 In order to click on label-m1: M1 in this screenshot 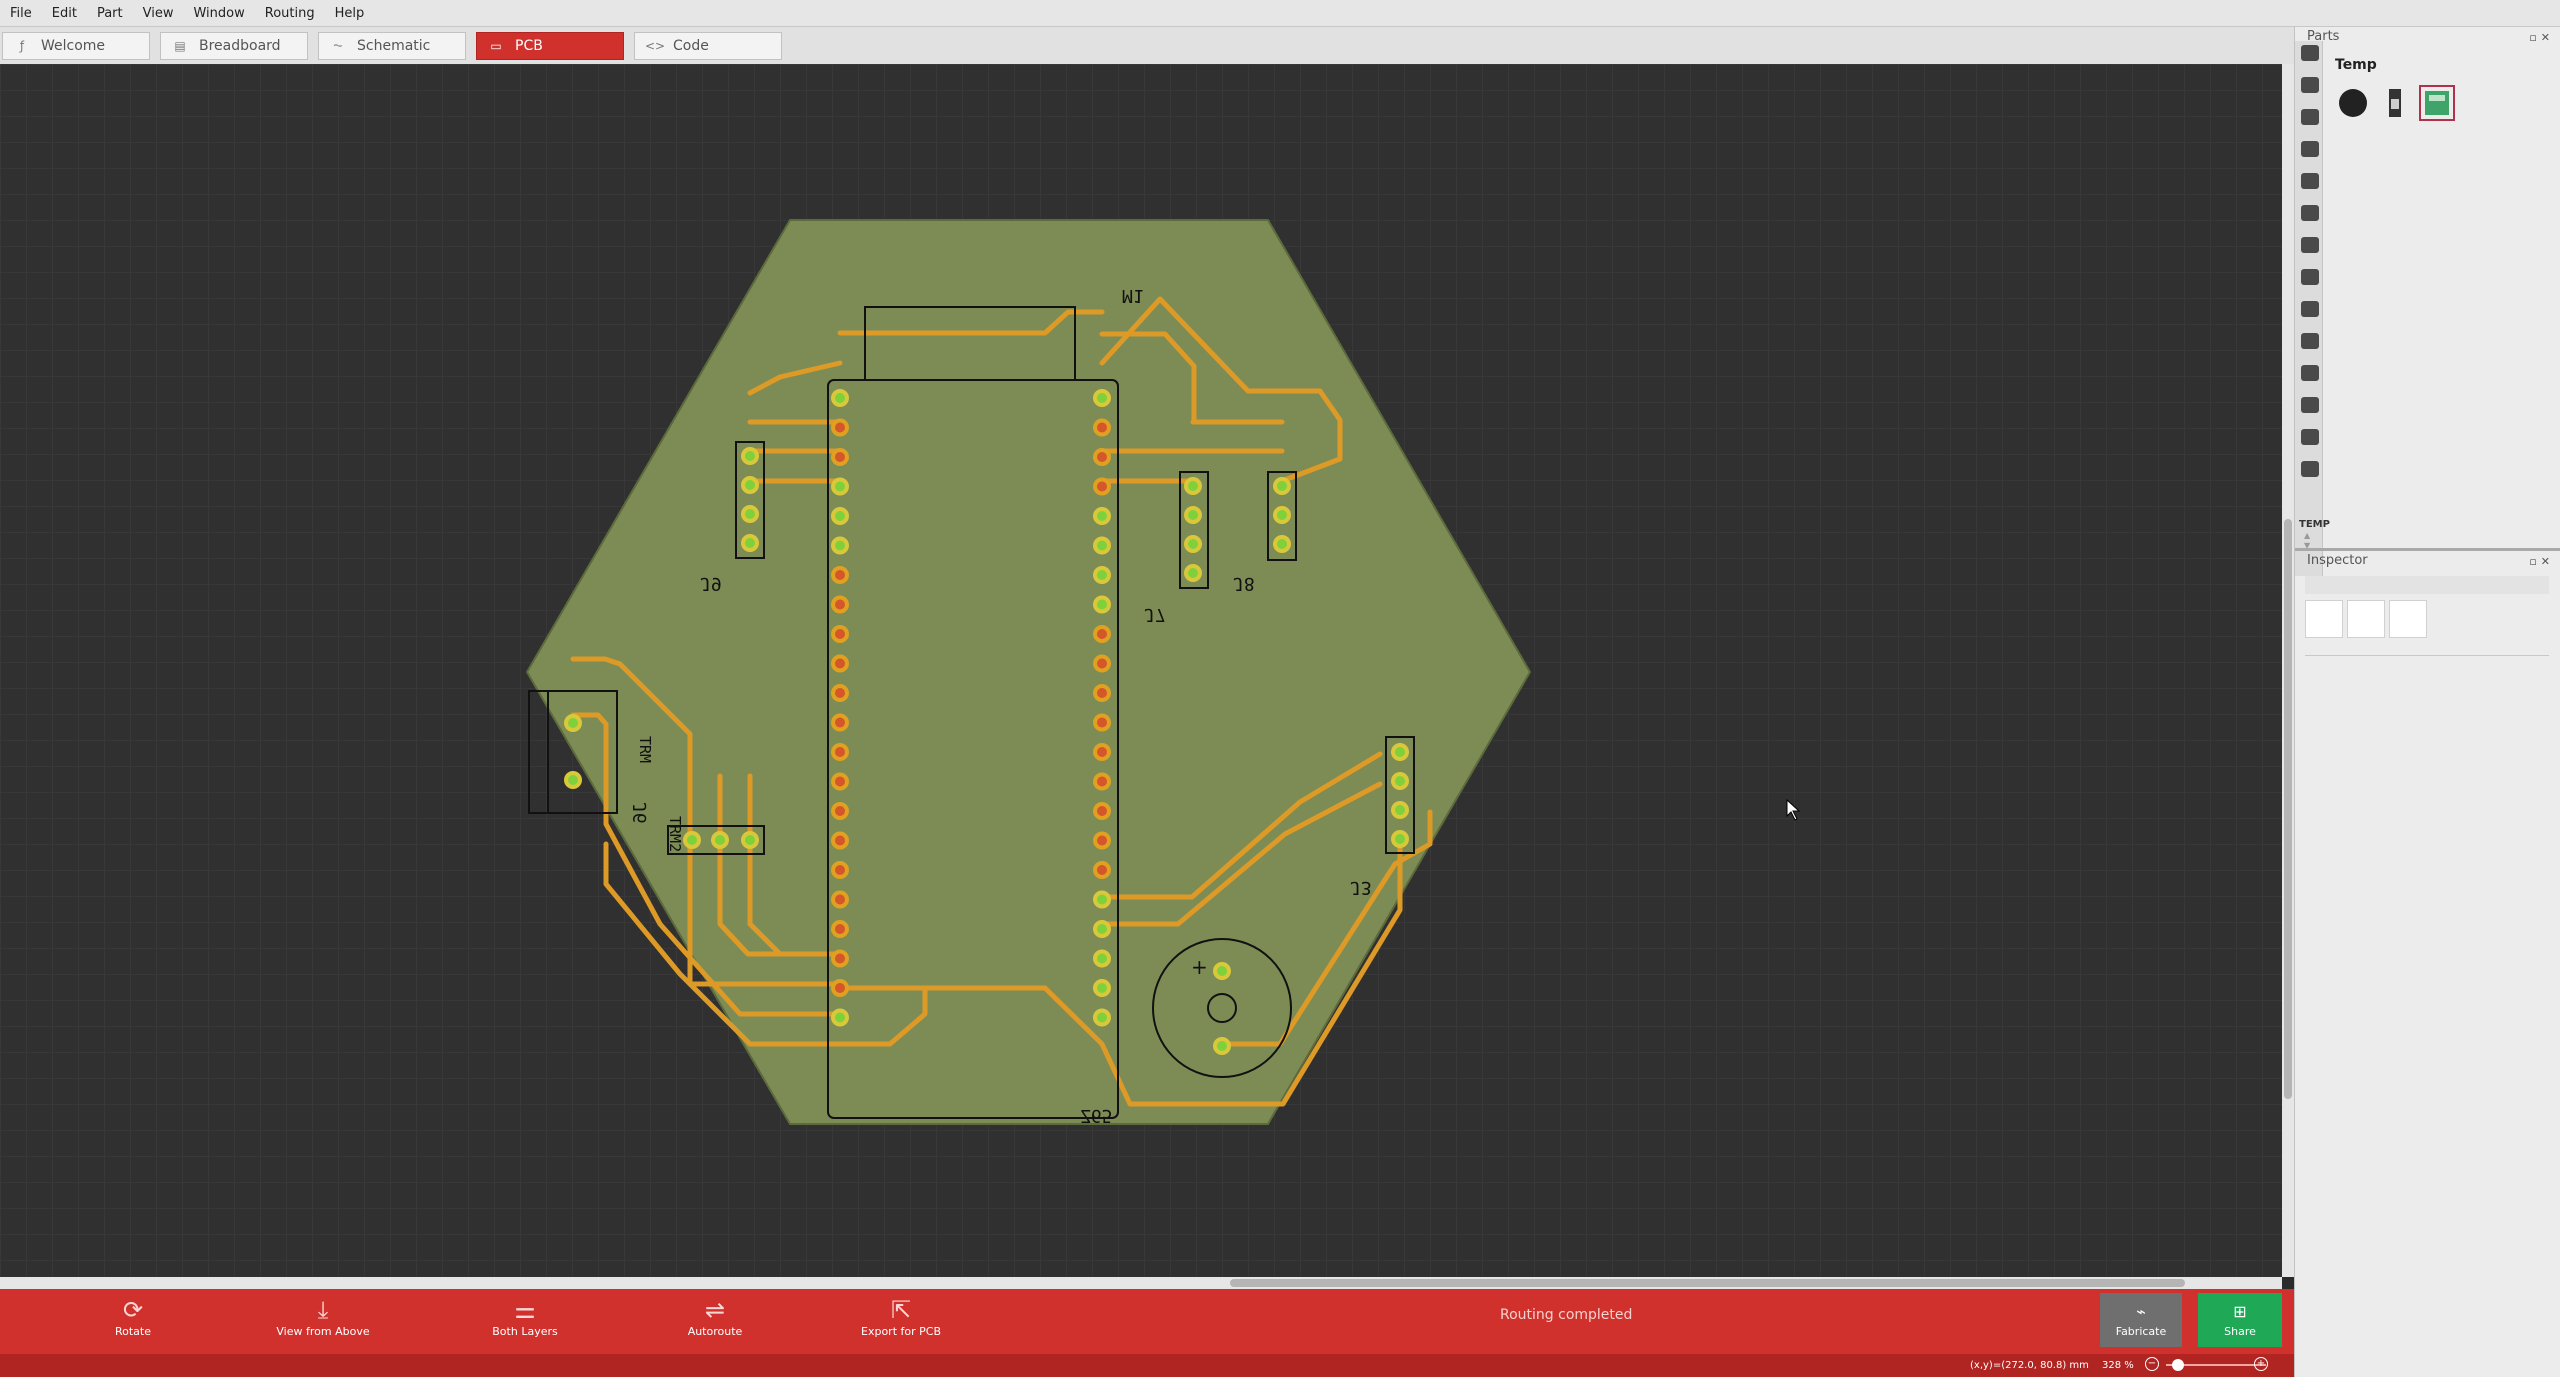, I will do `click(1133, 295)`.